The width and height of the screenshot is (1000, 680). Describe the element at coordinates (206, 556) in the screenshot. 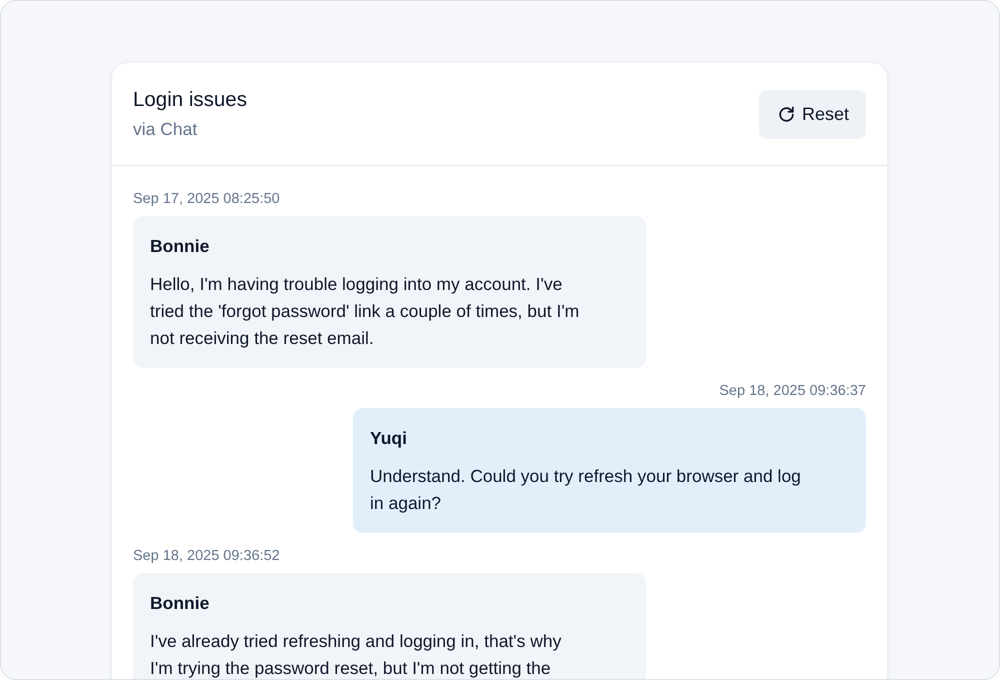

I see `message-timestamp: Sep 18, 2025 09:36:52` at that location.